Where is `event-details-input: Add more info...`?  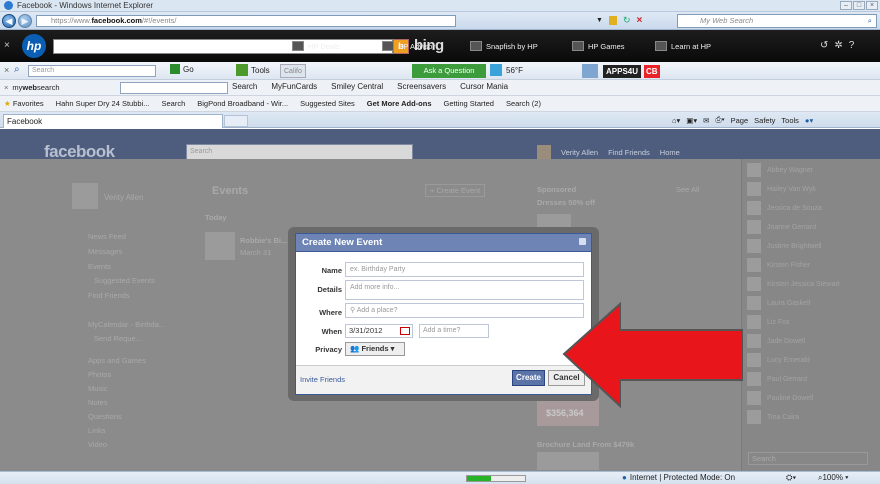 event-details-input: Add more info... is located at coordinates (464, 290).